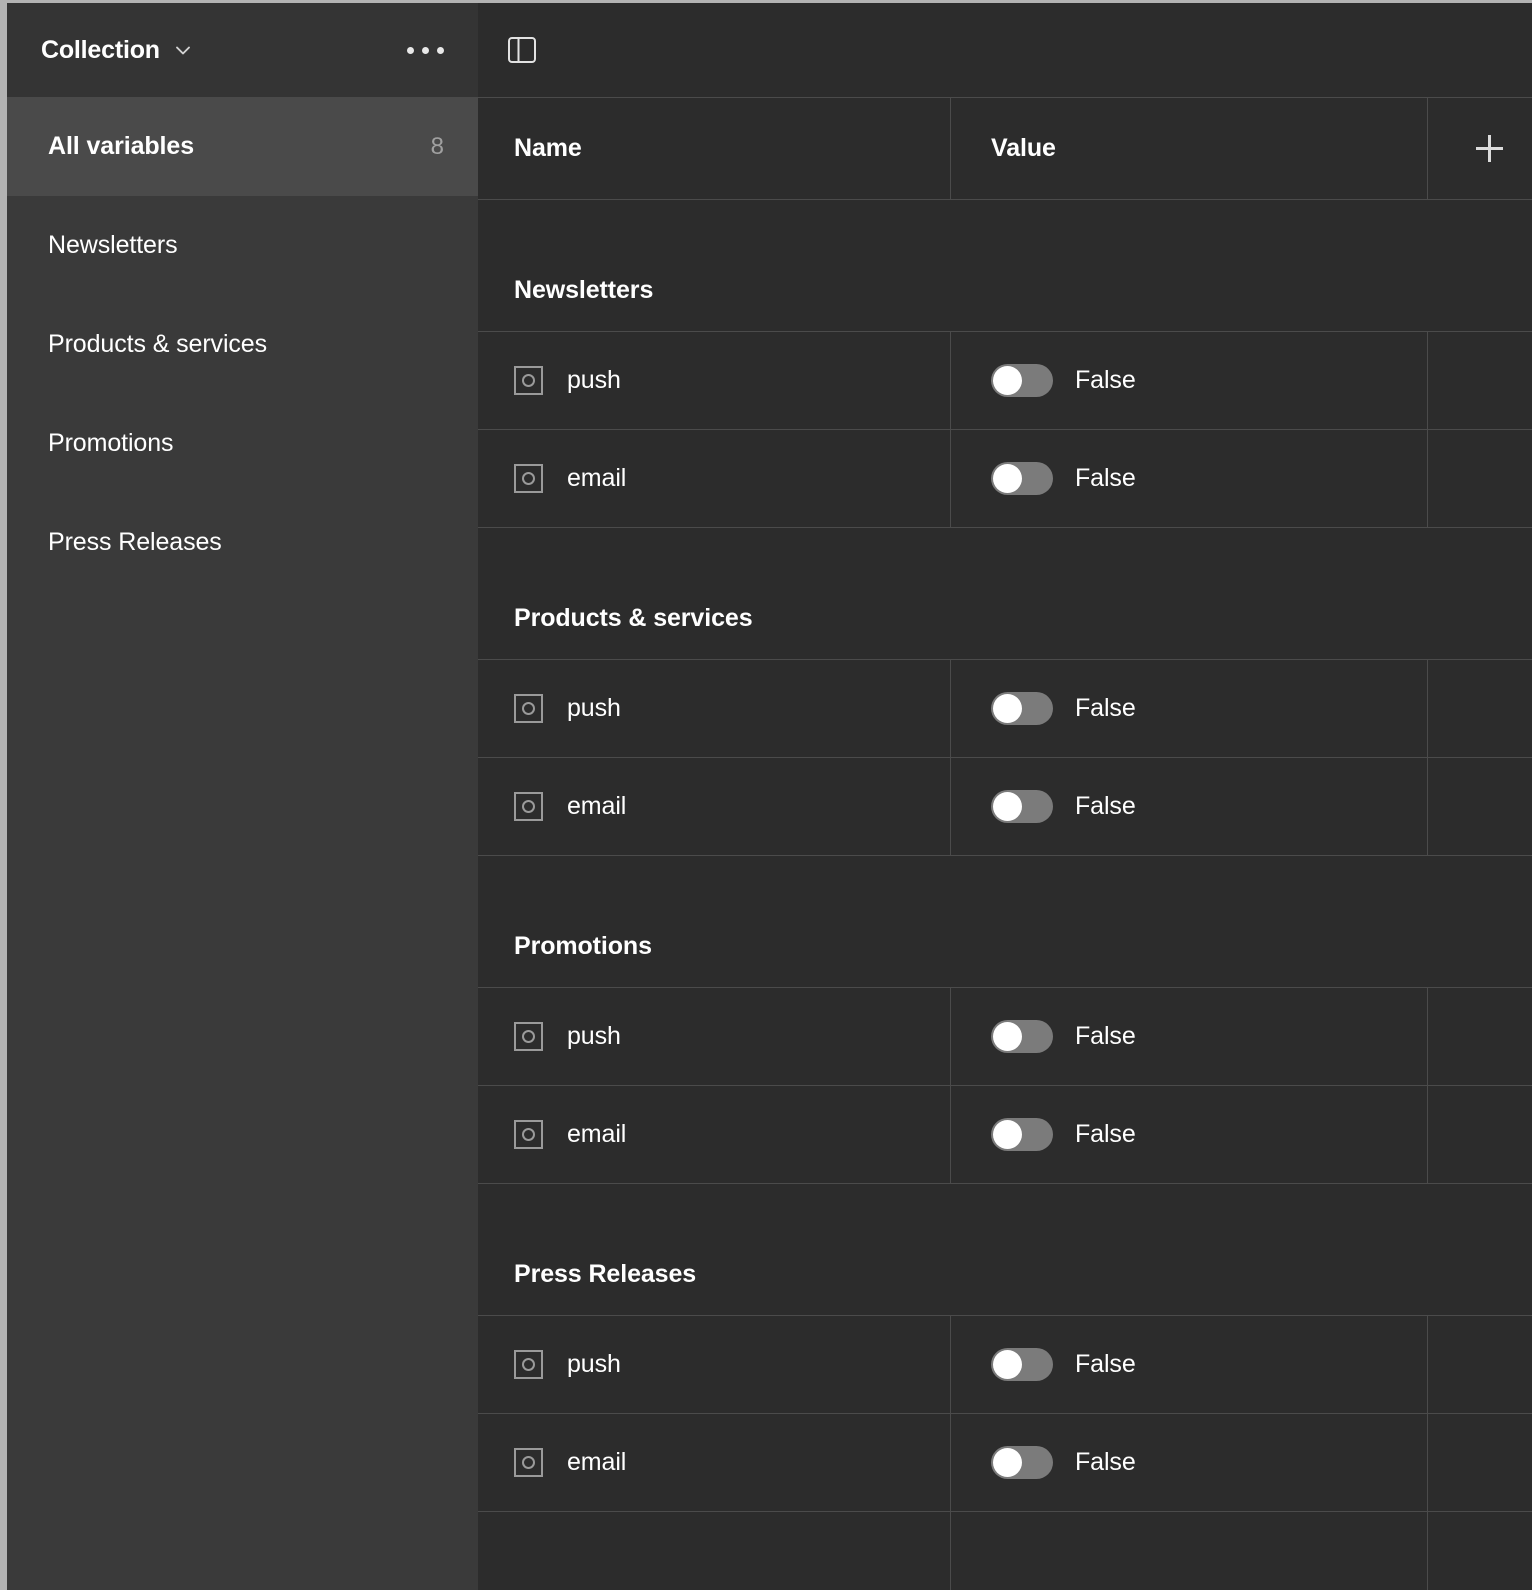  Describe the element at coordinates (584, 290) in the screenshot. I see `group-title: Newsletters` at that location.